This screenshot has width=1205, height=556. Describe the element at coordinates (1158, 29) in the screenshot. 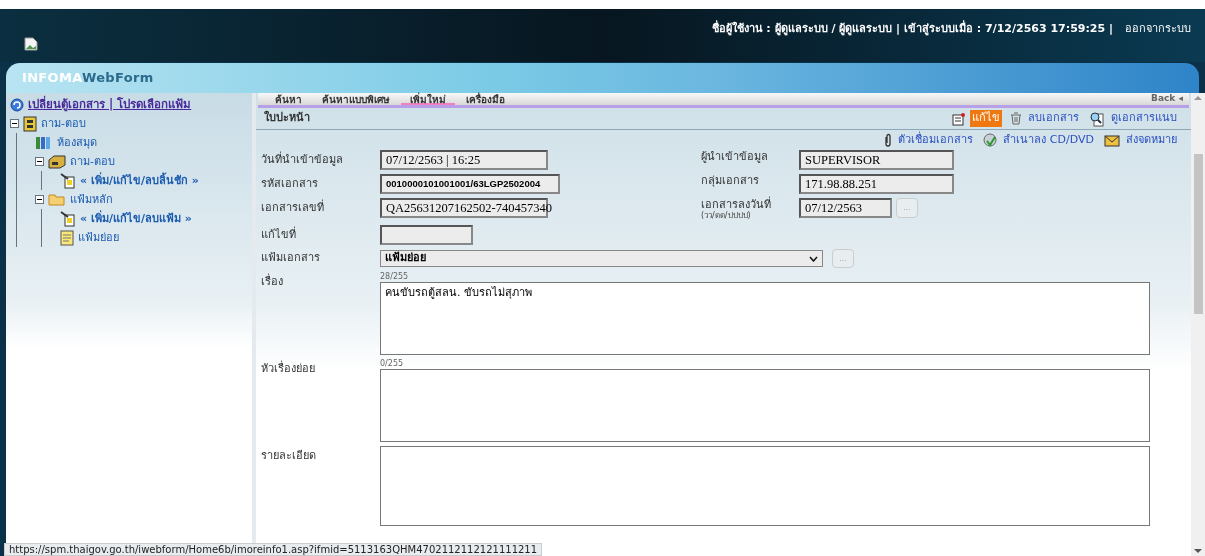

I see `logout-link: ออกจากระบบ` at that location.